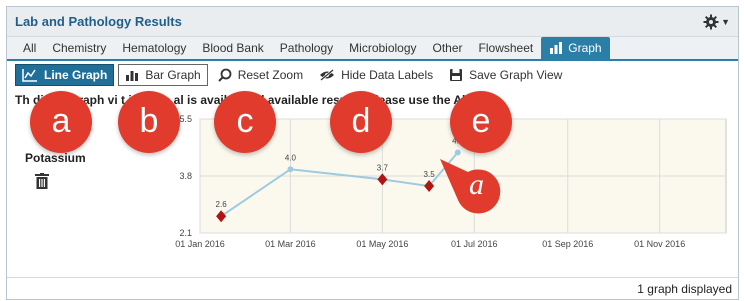 The width and height of the screenshot is (744, 301). What do you see at coordinates (448, 48) in the screenshot?
I see `tab-other: Other` at bounding box center [448, 48].